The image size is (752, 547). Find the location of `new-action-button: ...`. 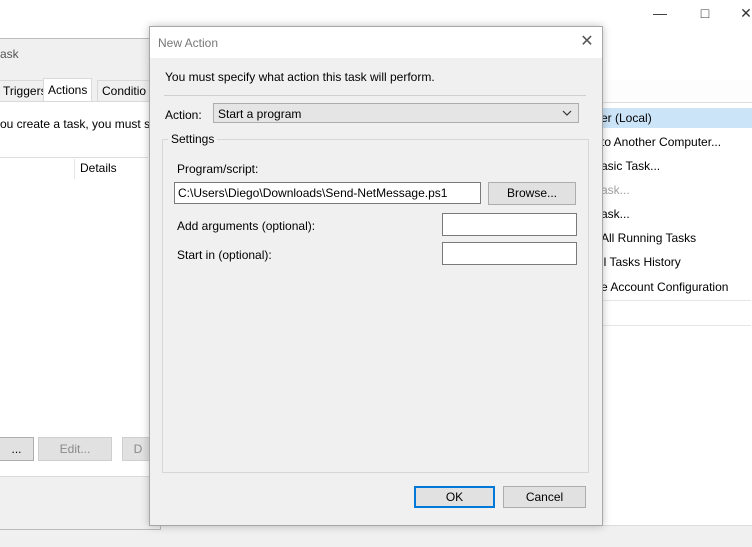

new-action-button: ... is located at coordinates (17, 449).